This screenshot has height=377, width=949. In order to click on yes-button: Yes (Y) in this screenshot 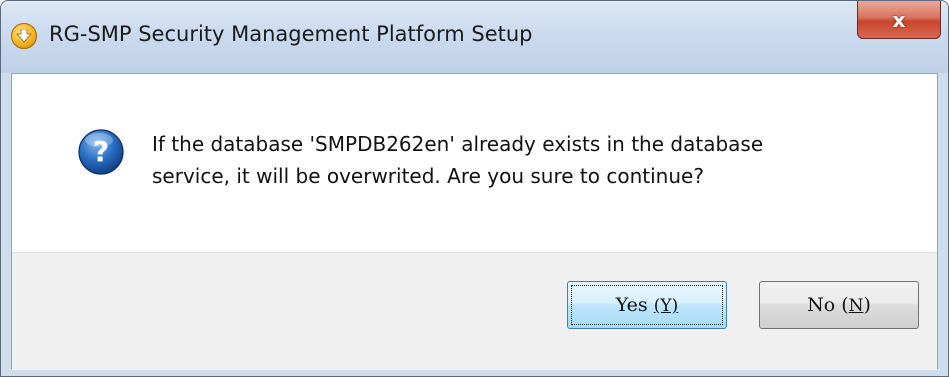, I will do `click(647, 305)`.